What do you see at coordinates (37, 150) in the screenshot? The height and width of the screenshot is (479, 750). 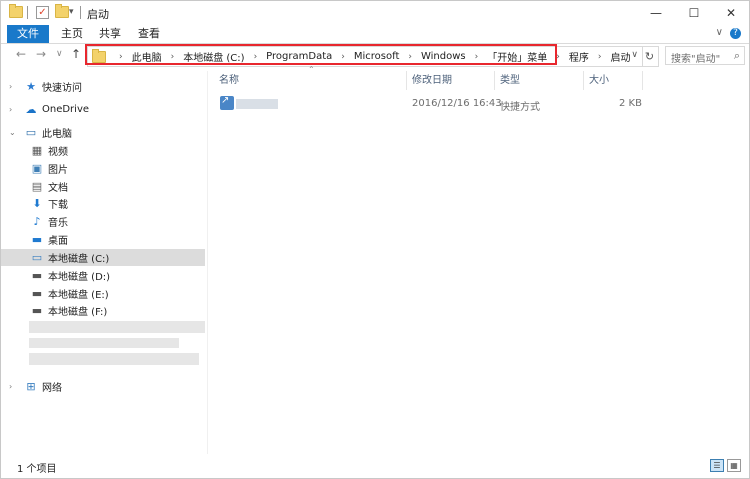 I see `video-icon: ▦` at bounding box center [37, 150].